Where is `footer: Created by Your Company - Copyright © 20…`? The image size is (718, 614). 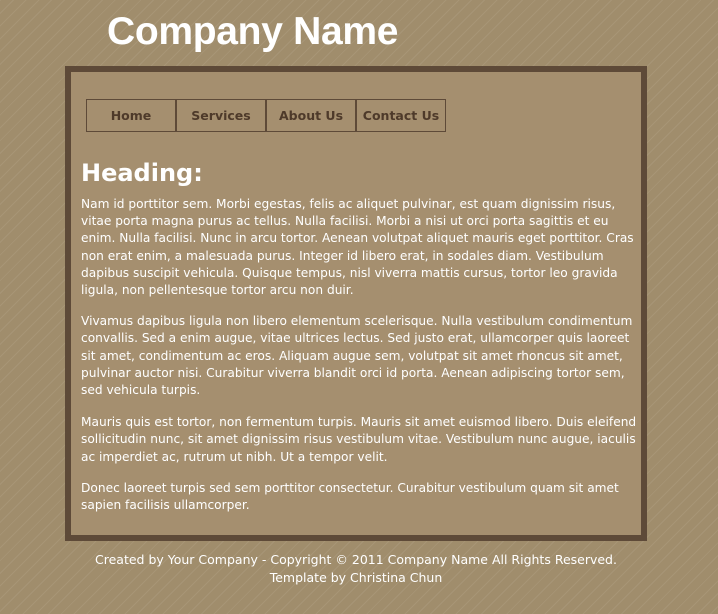
footer: Created by Your Company - Copyright © 20… is located at coordinates (356, 569).